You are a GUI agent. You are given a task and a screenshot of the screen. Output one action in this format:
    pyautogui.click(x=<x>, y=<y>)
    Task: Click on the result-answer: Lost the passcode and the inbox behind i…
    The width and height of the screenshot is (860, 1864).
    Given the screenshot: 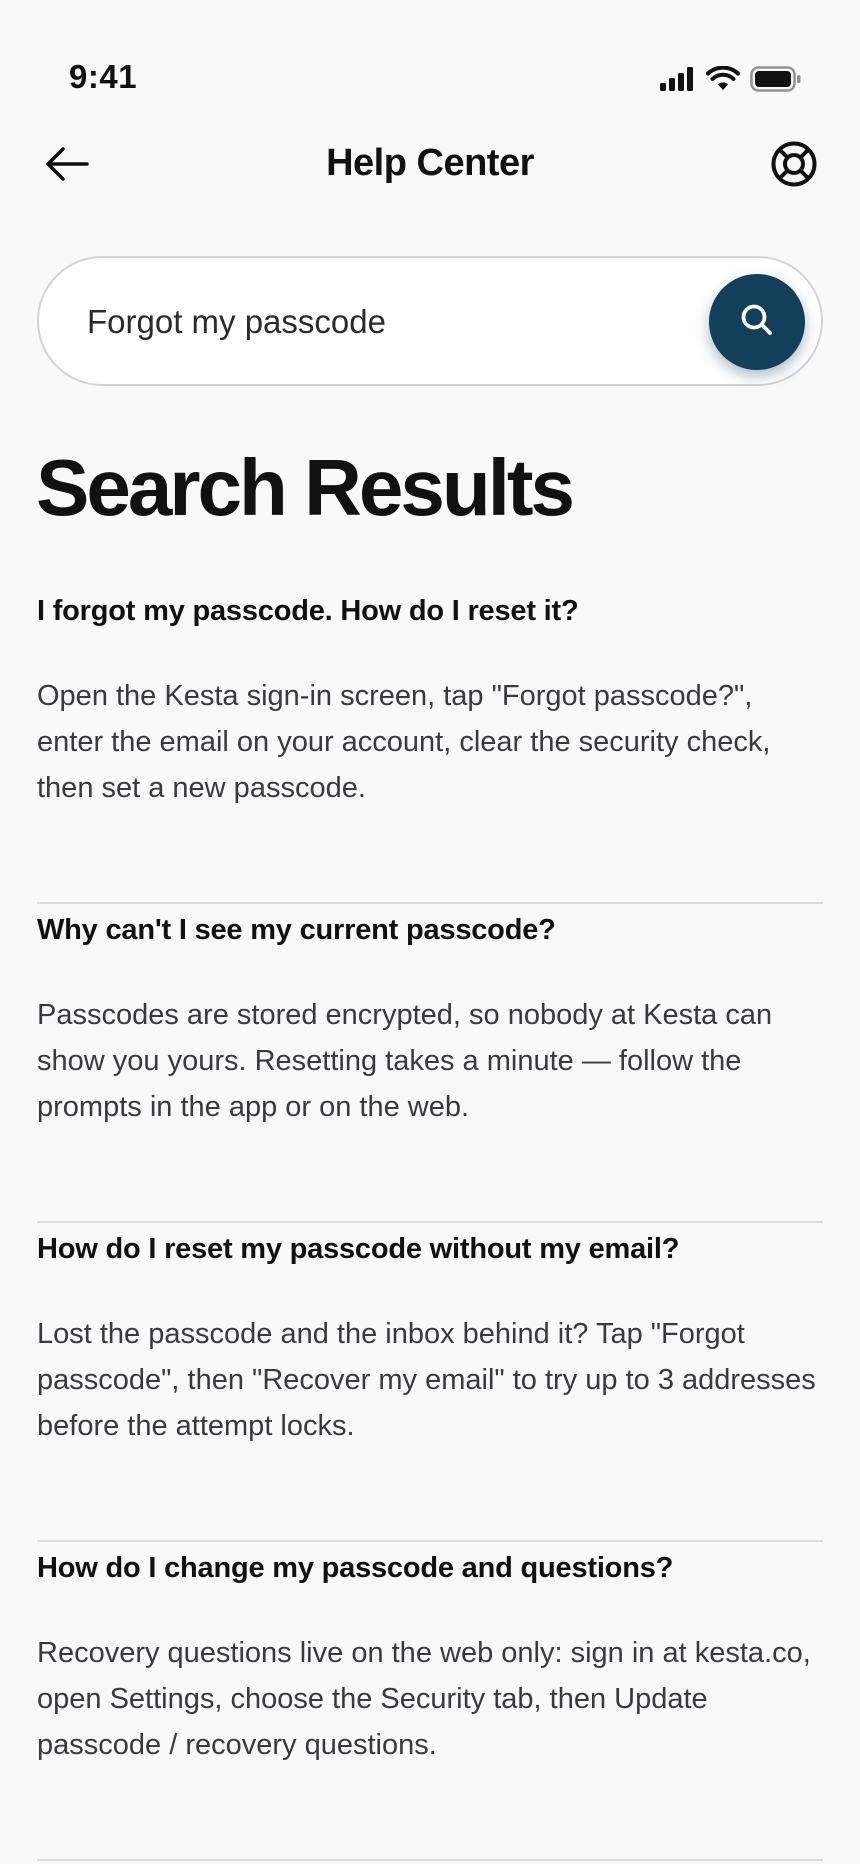 What is the action you would take?
    pyautogui.click(x=426, y=1380)
    